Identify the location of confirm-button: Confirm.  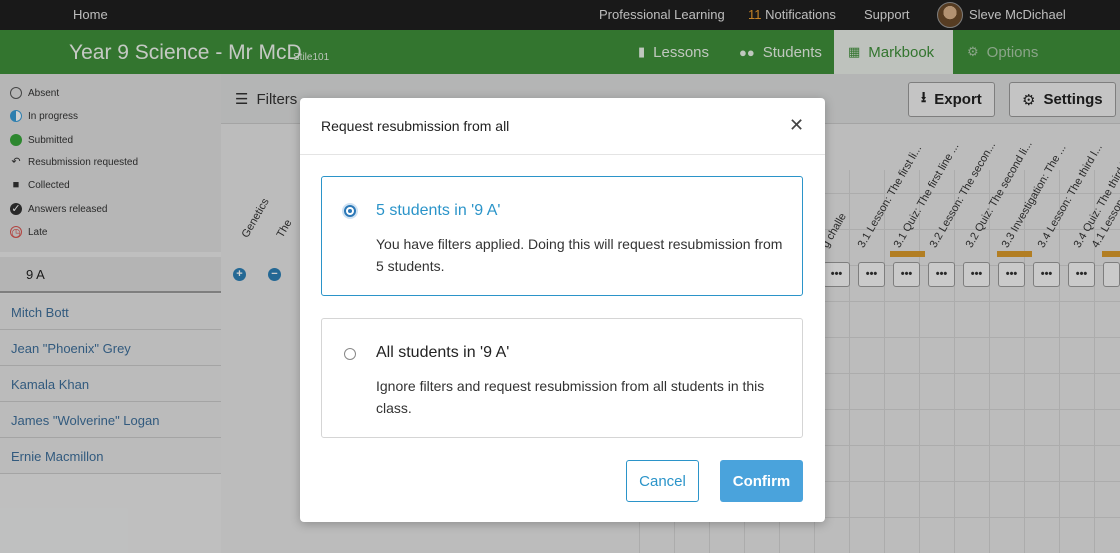
(761, 481).